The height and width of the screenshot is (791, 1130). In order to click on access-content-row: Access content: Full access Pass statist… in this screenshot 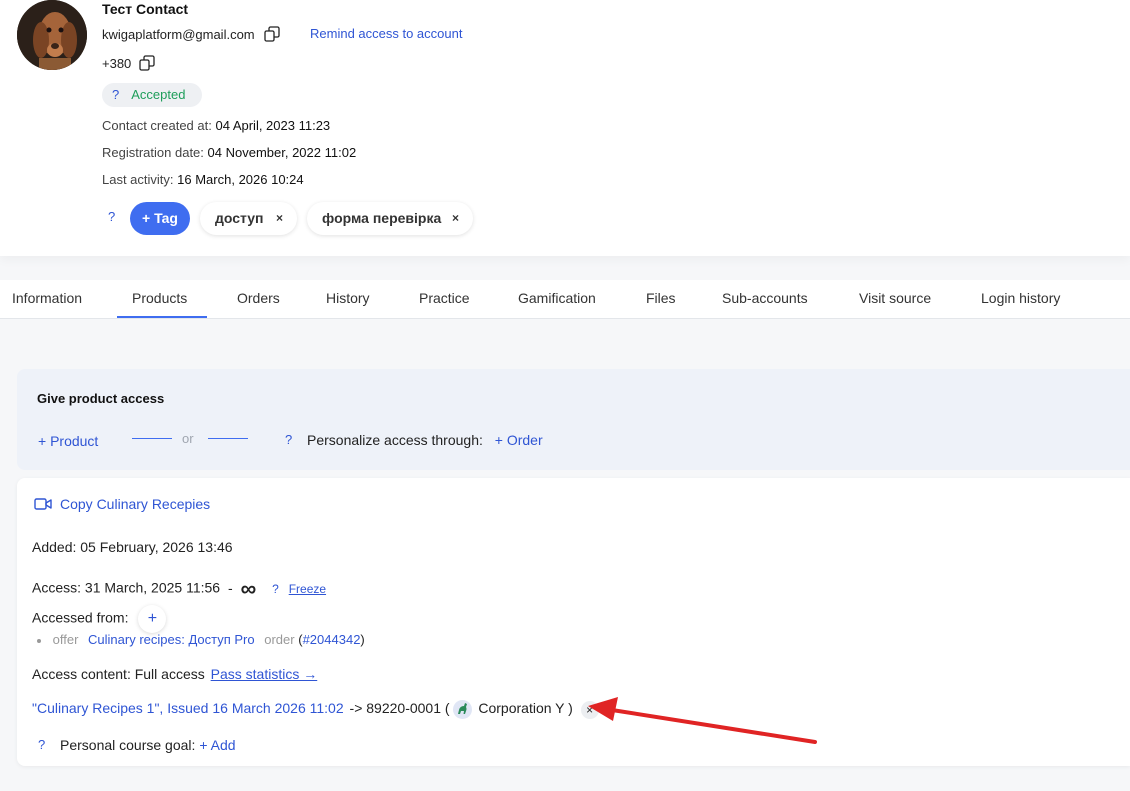, I will do `click(174, 674)`.